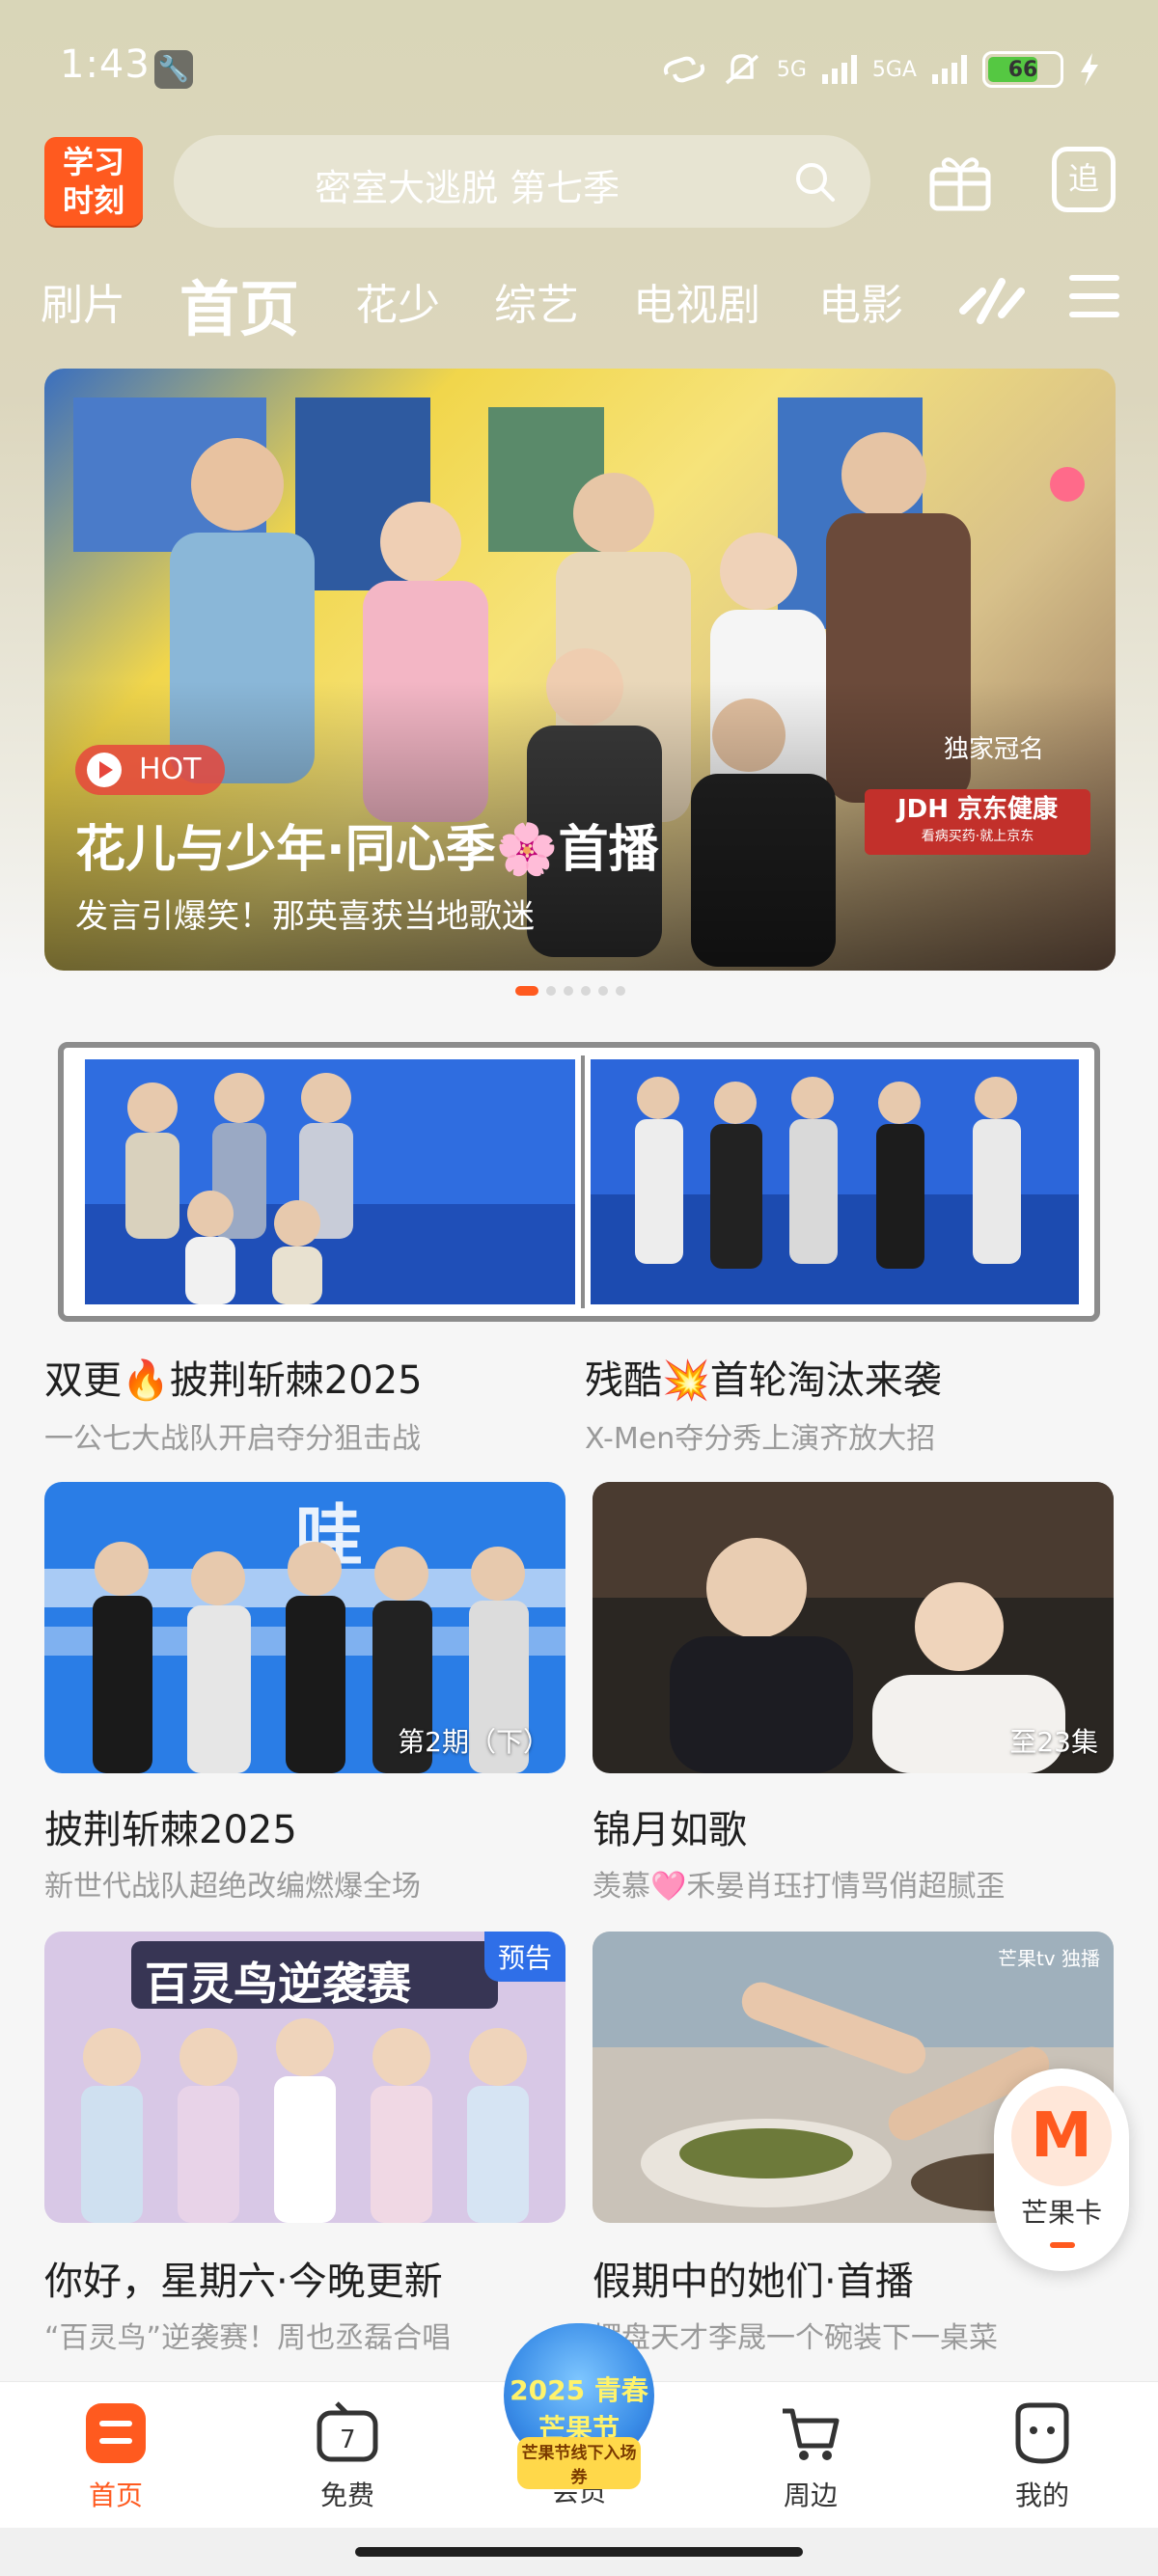 This screenshot has width=1158, height=2576. I want to click on search-bar: 密室大逃脱 第七季, so click(522, 182).